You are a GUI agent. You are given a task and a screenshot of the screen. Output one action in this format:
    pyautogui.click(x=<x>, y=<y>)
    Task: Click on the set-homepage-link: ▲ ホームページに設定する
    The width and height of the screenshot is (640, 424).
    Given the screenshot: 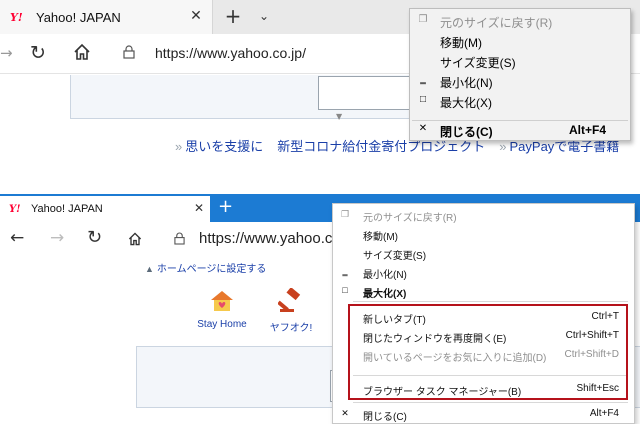 What is the action you would take?
    pyautogui.click(x=205, y=267)
    